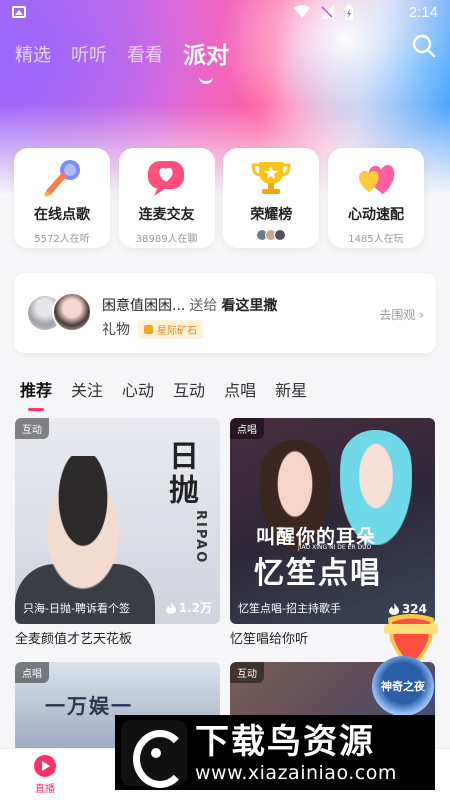 The width and height of the screenshot is (450, 800). I want to click on avatar-stack, so click(271, 235).